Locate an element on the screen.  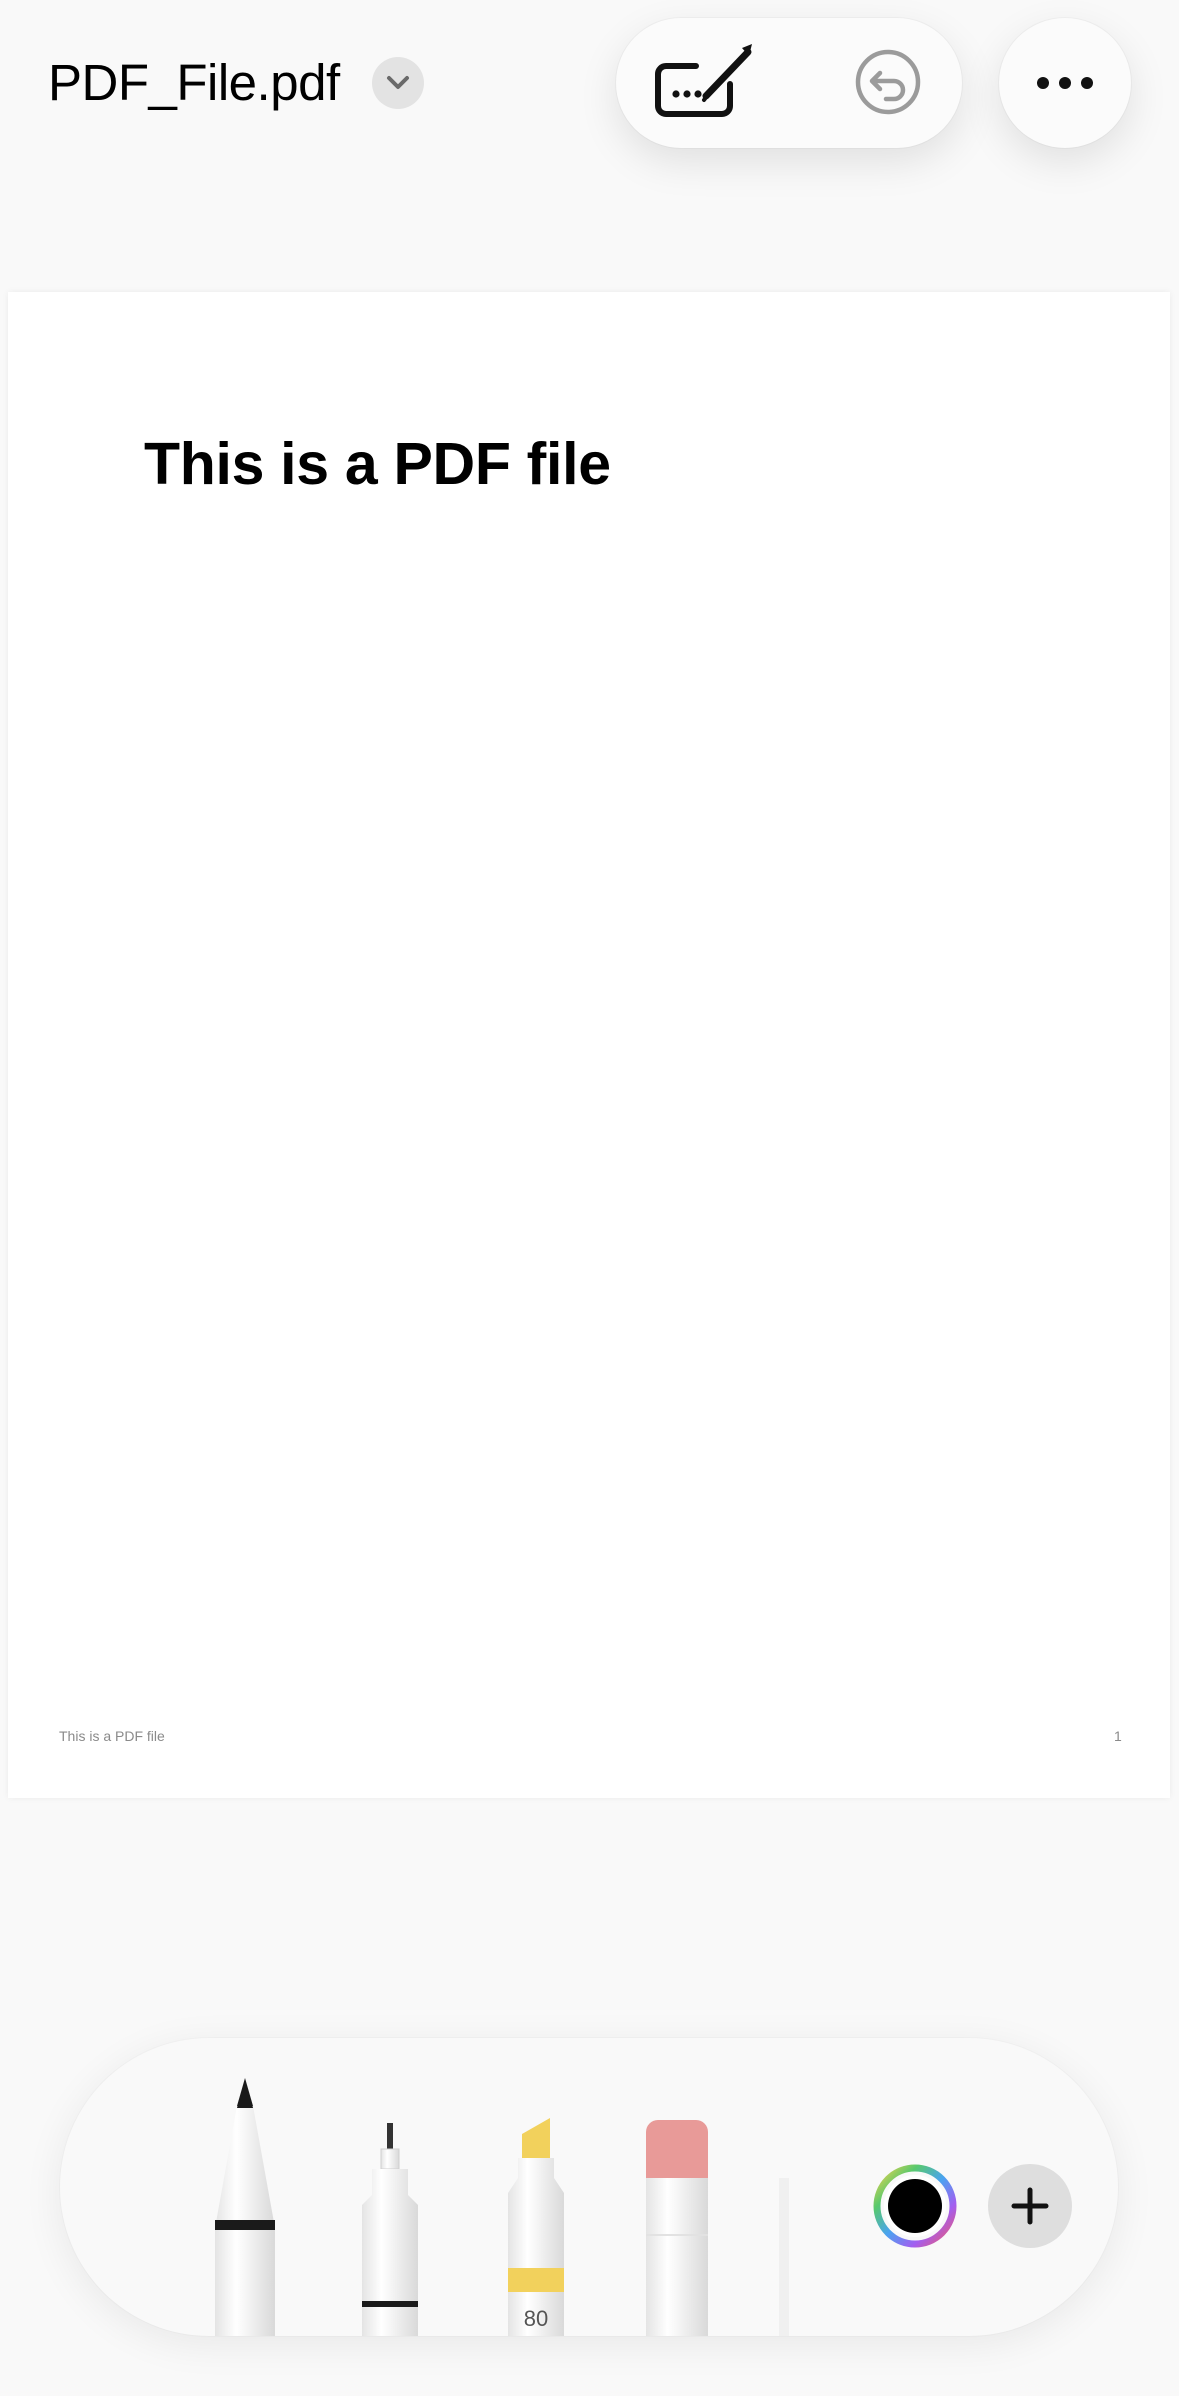
plus-icon is located at coordinates (1030, 2206).